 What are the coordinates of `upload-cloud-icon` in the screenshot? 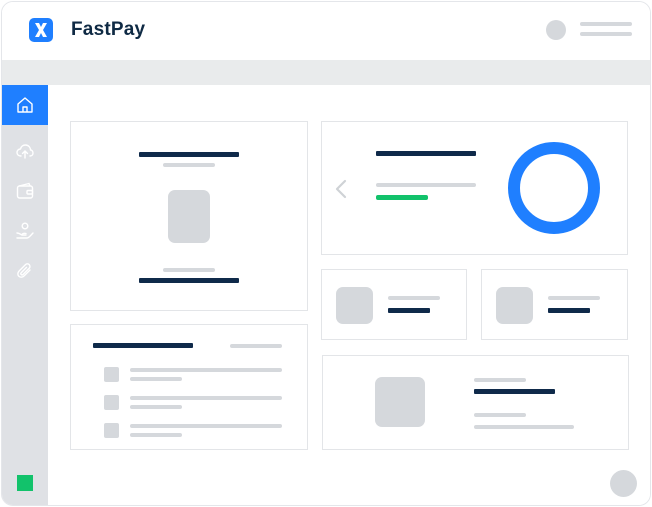 It's located at (25, 151).